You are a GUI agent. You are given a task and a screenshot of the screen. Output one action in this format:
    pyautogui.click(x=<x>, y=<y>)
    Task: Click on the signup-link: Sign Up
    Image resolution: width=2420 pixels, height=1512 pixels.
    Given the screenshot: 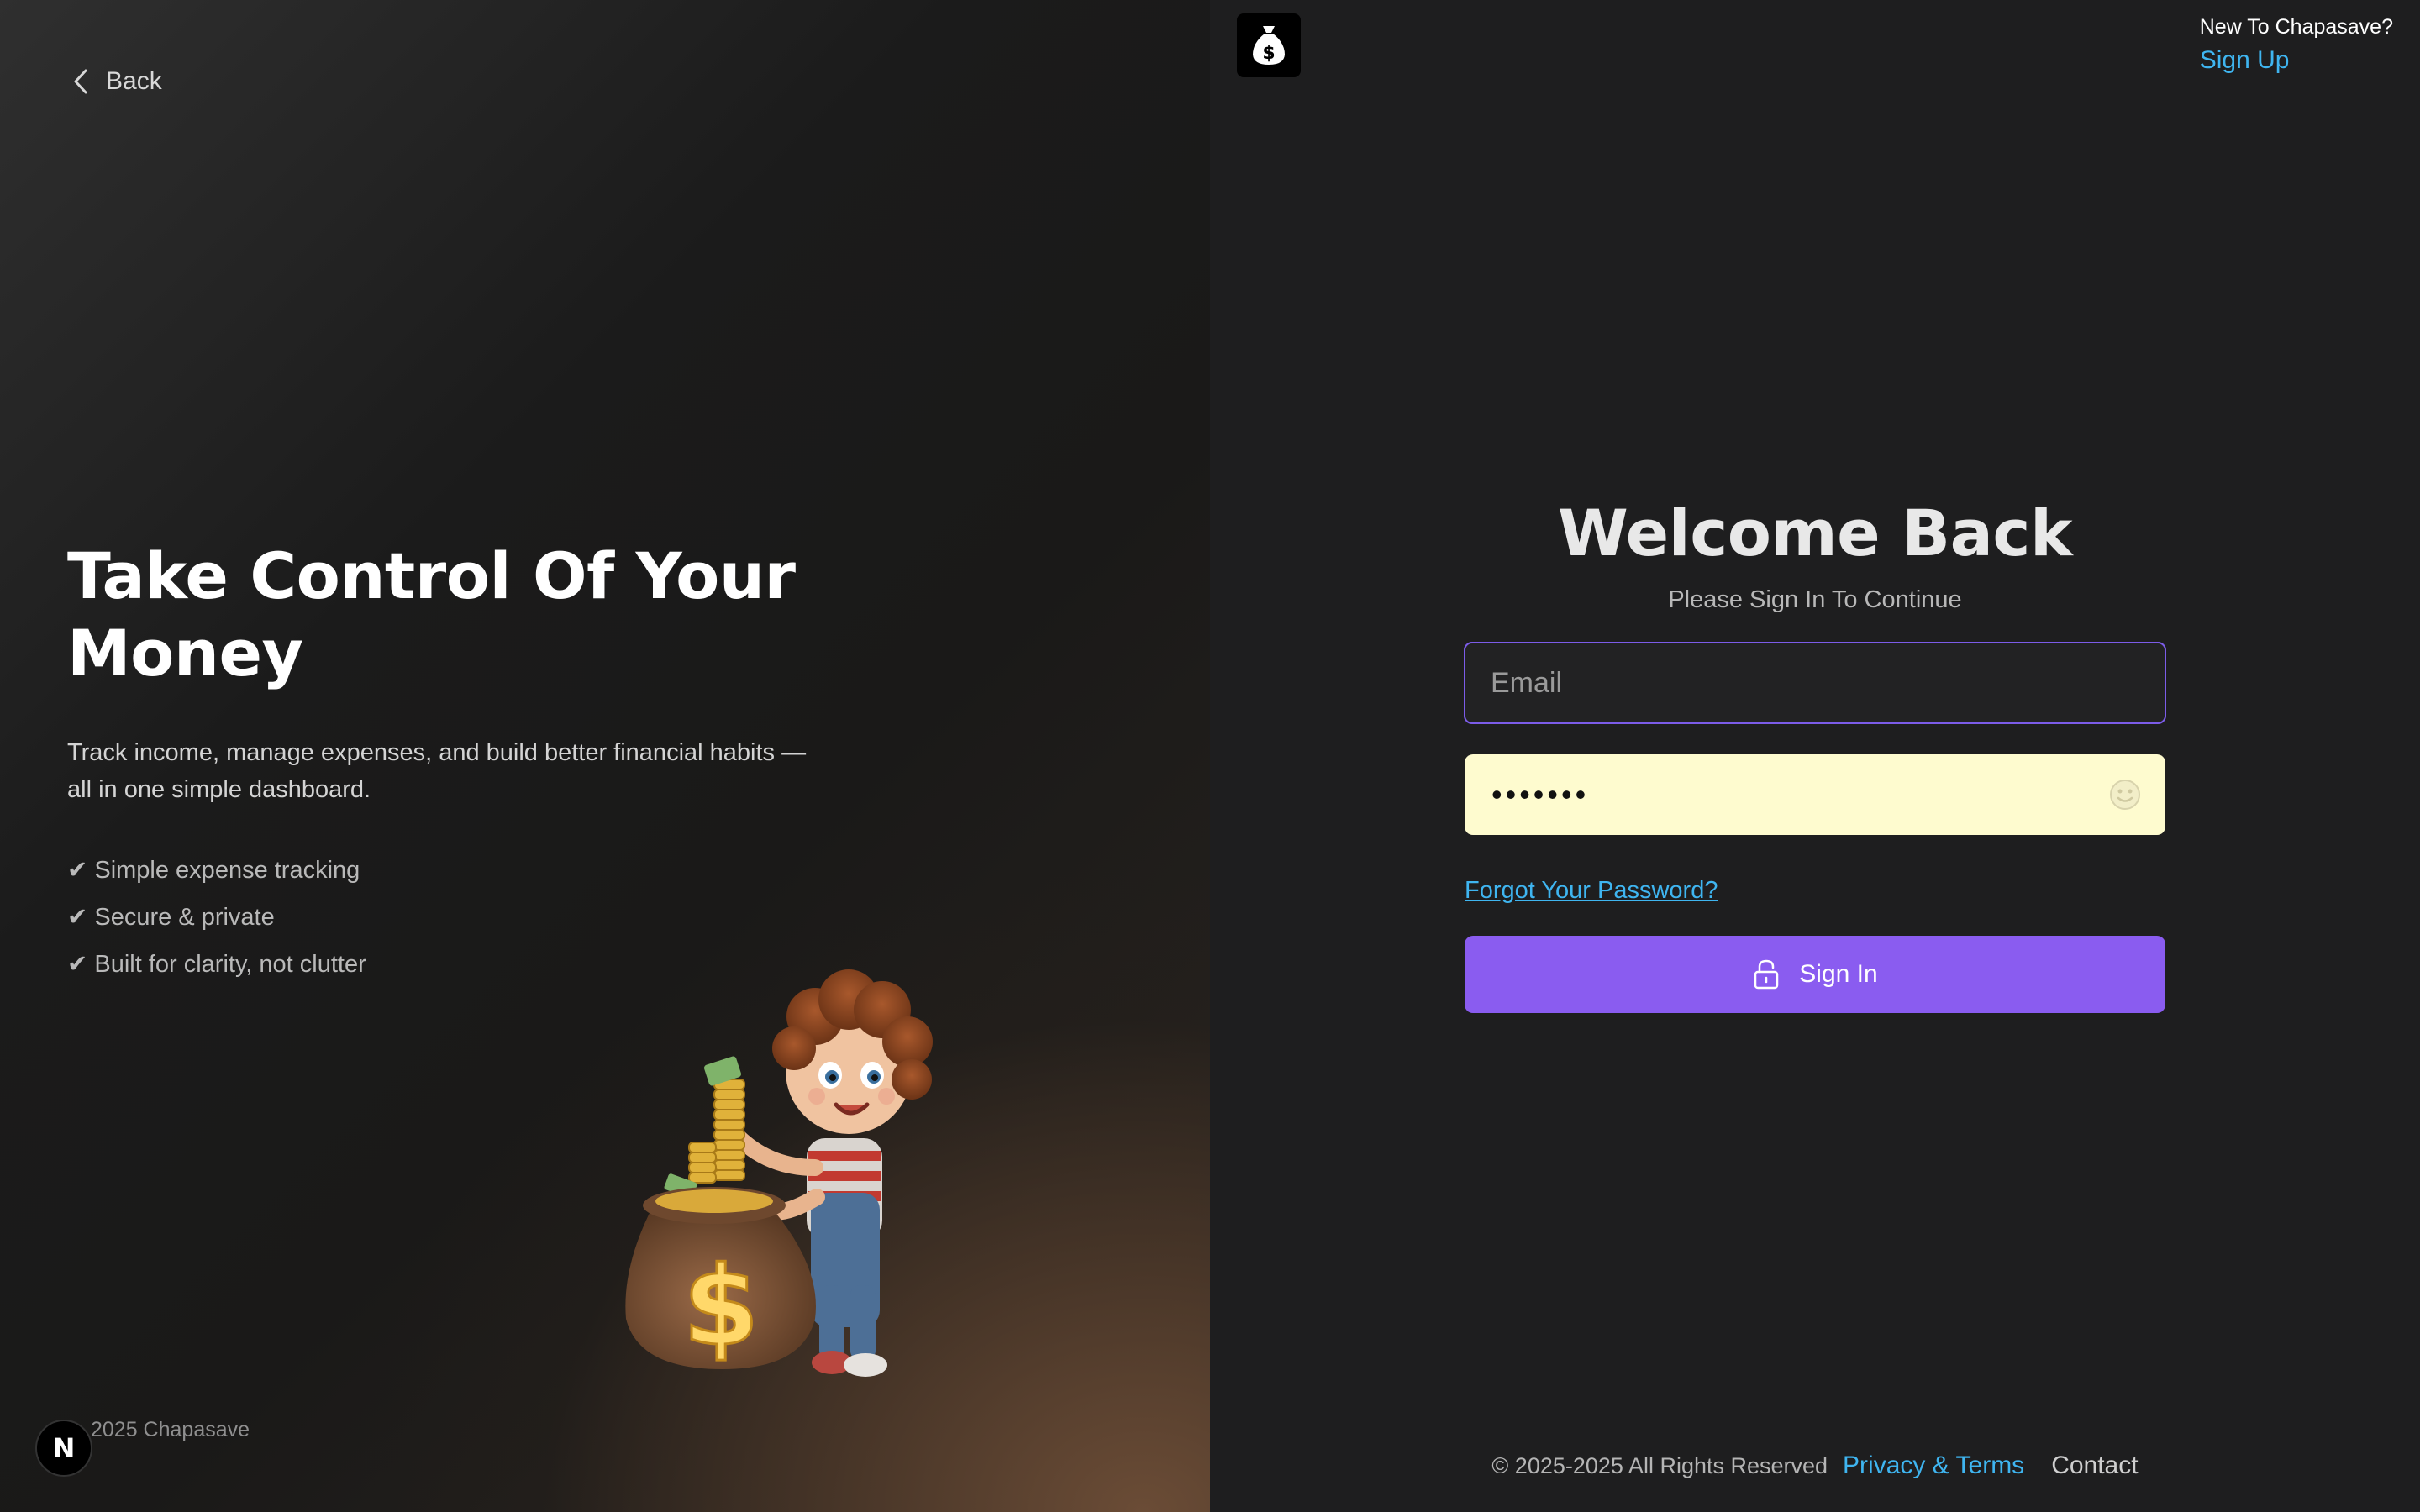 What is the action you would take?
    pyautogui.click(x=2296, y=60)
    